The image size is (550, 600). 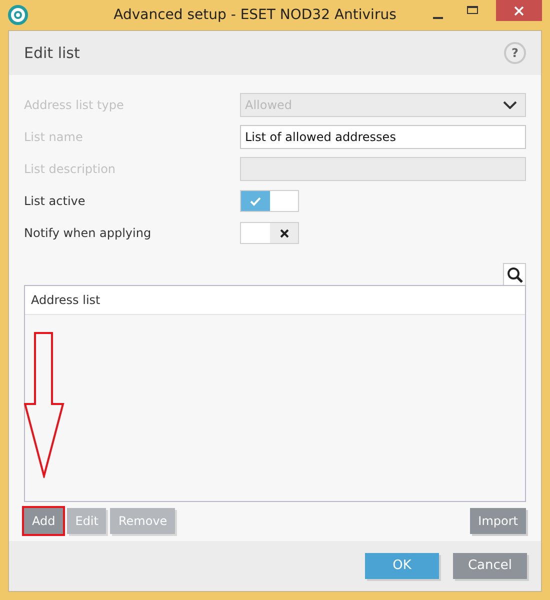 I want to click on search-button, so click(x=514, y=274).